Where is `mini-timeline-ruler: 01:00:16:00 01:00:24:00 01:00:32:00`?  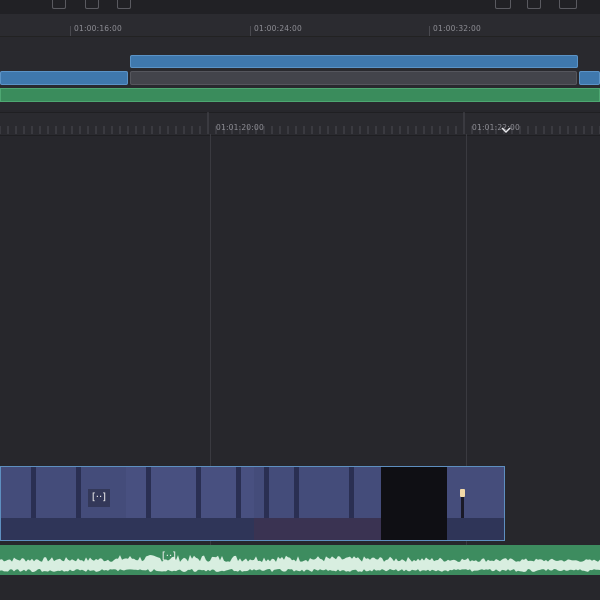
mini-timeline-ruler: 01:00:16:00 01:00:24:00 01:00:32:00 is located at coordinates (300, 25).